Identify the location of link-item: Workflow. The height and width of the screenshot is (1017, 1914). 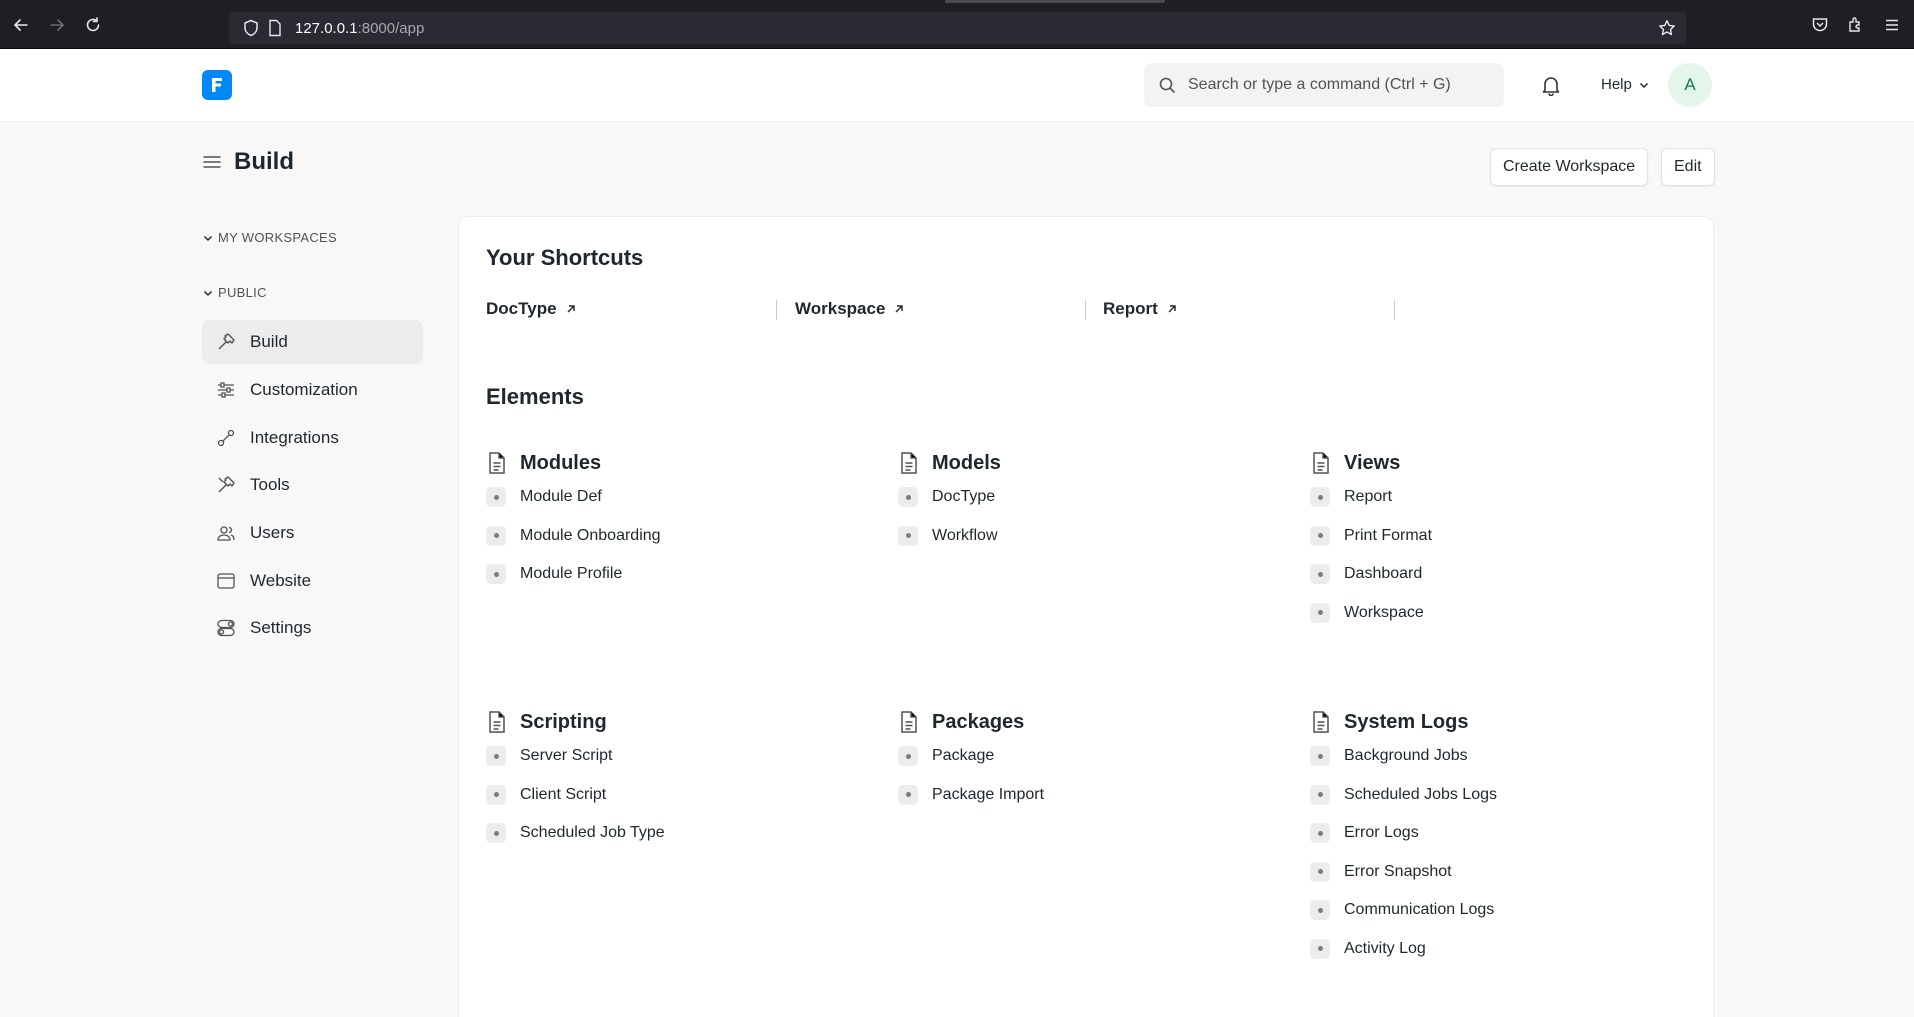
(1075, 536).